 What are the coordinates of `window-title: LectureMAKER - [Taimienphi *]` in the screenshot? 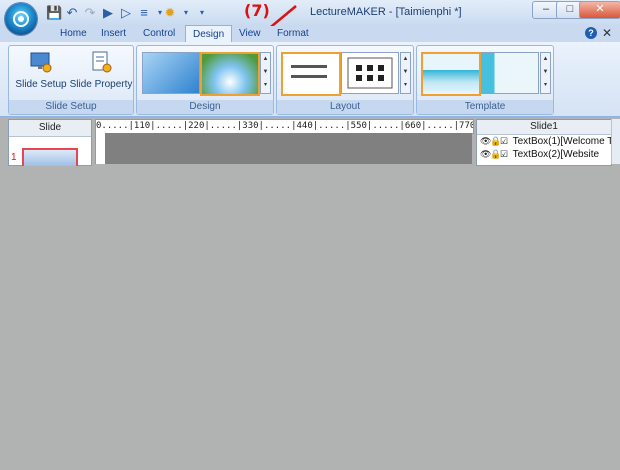 It's located at (386, 12).